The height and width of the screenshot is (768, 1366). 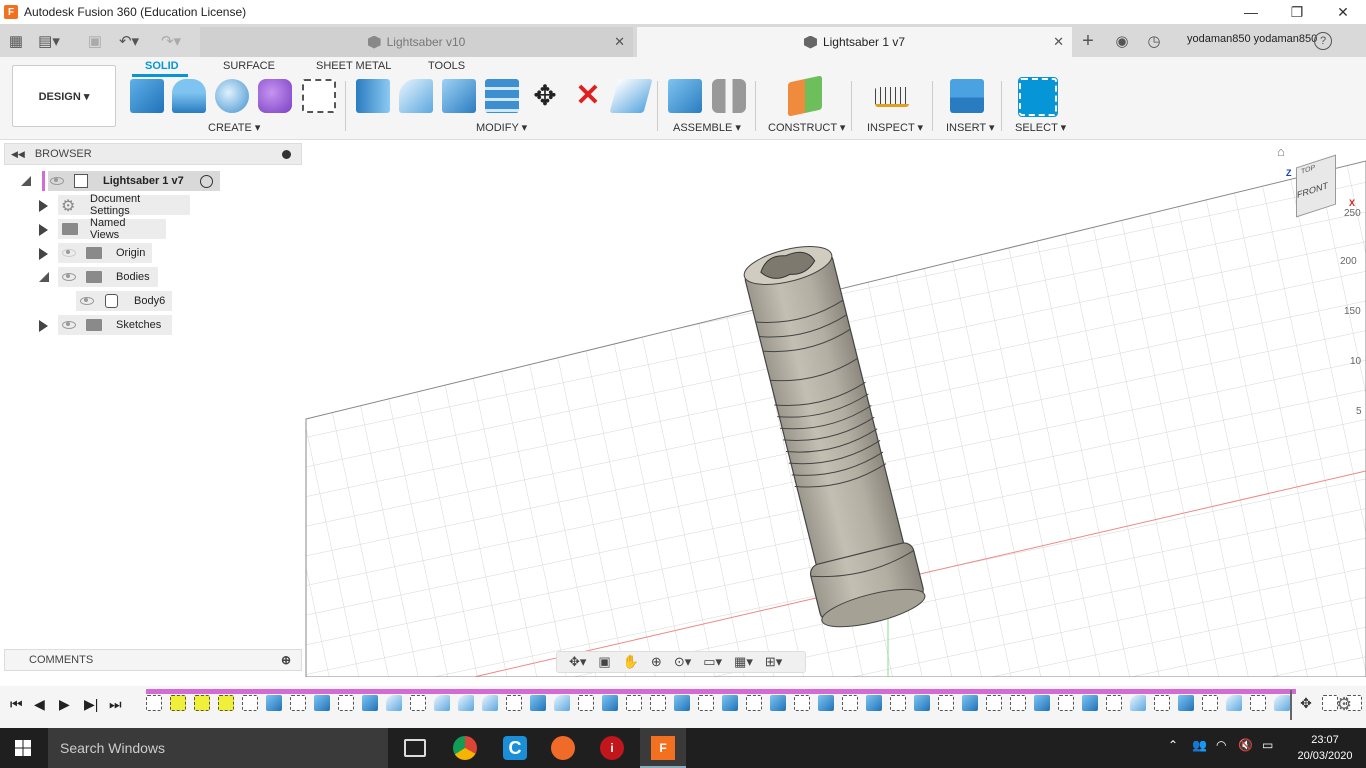 I want to click on viewcube-front: FRONT, so click(x=1312, y=190).